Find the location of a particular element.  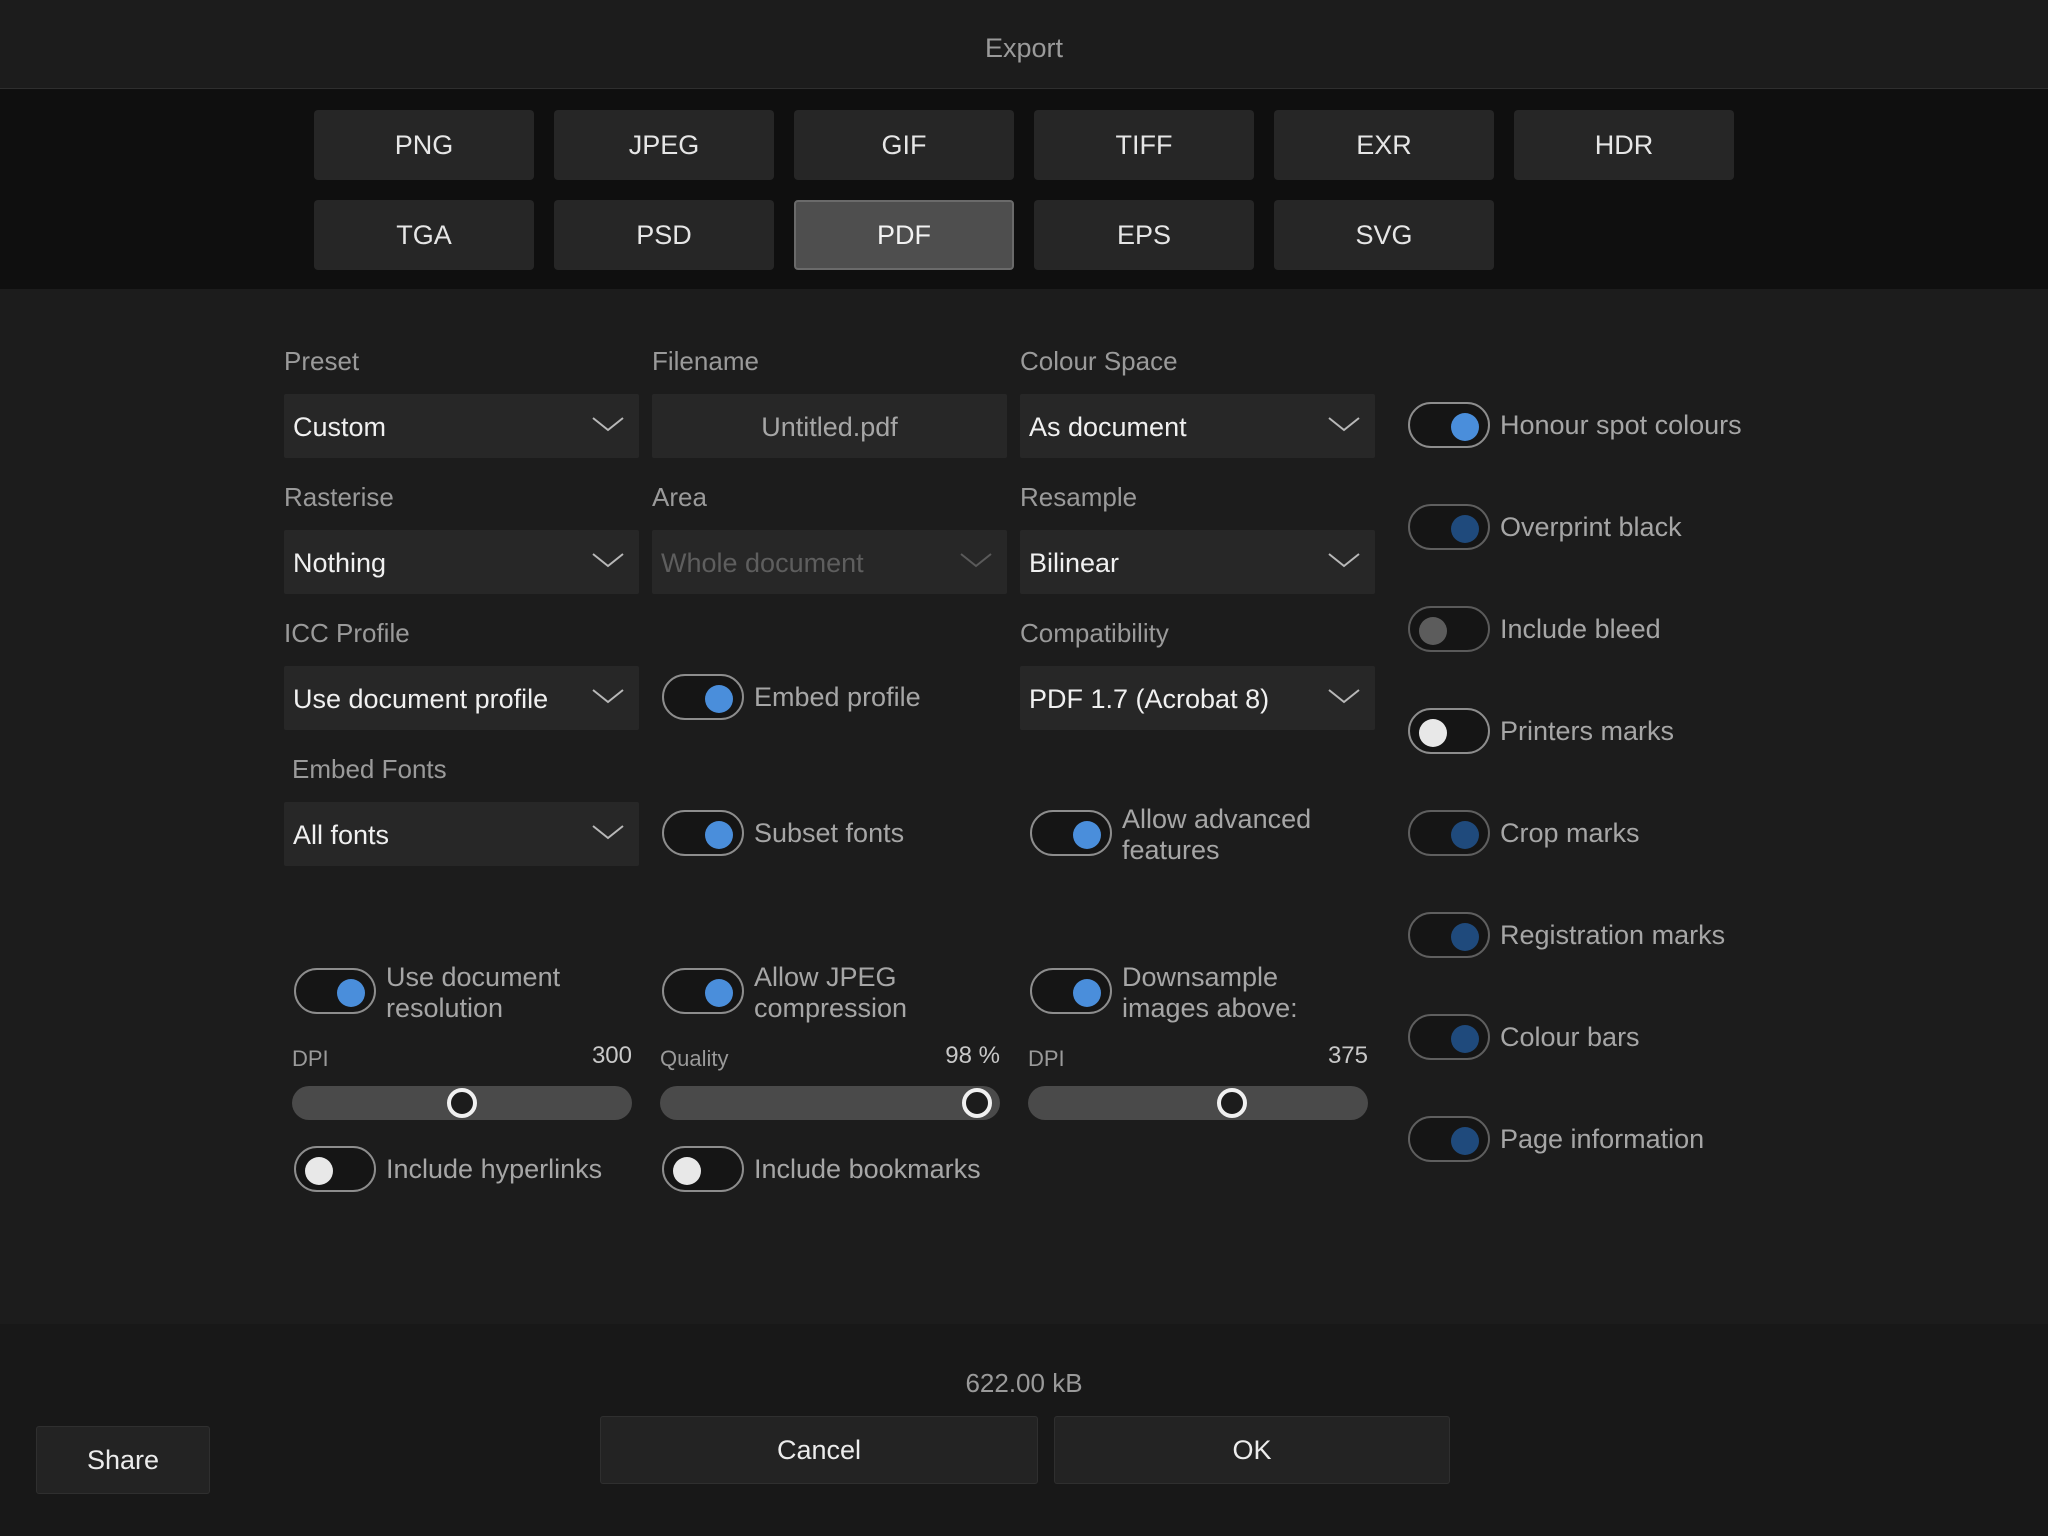

overprint-black-toggle is located at coordinates (1449, 527).